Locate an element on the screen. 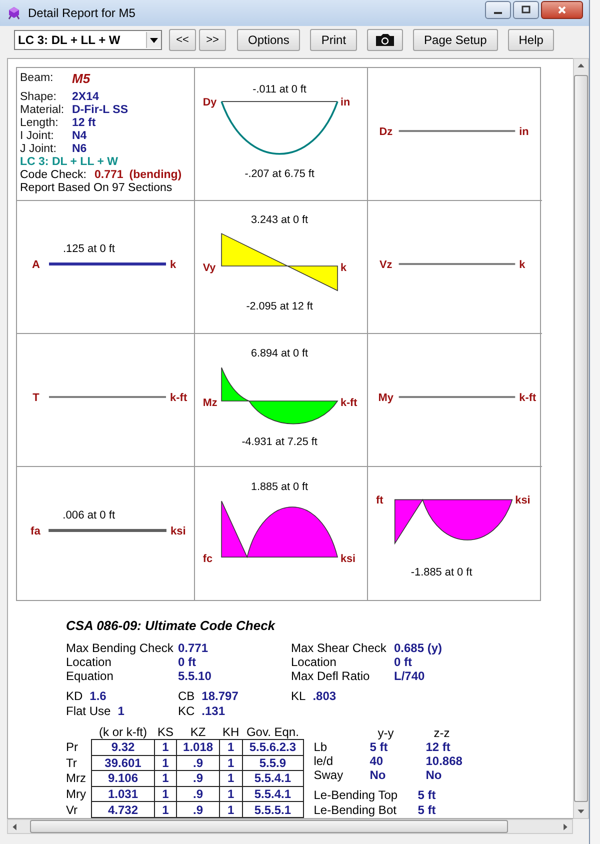  factor-value: 1.6 is located at coordinates (98, 696).